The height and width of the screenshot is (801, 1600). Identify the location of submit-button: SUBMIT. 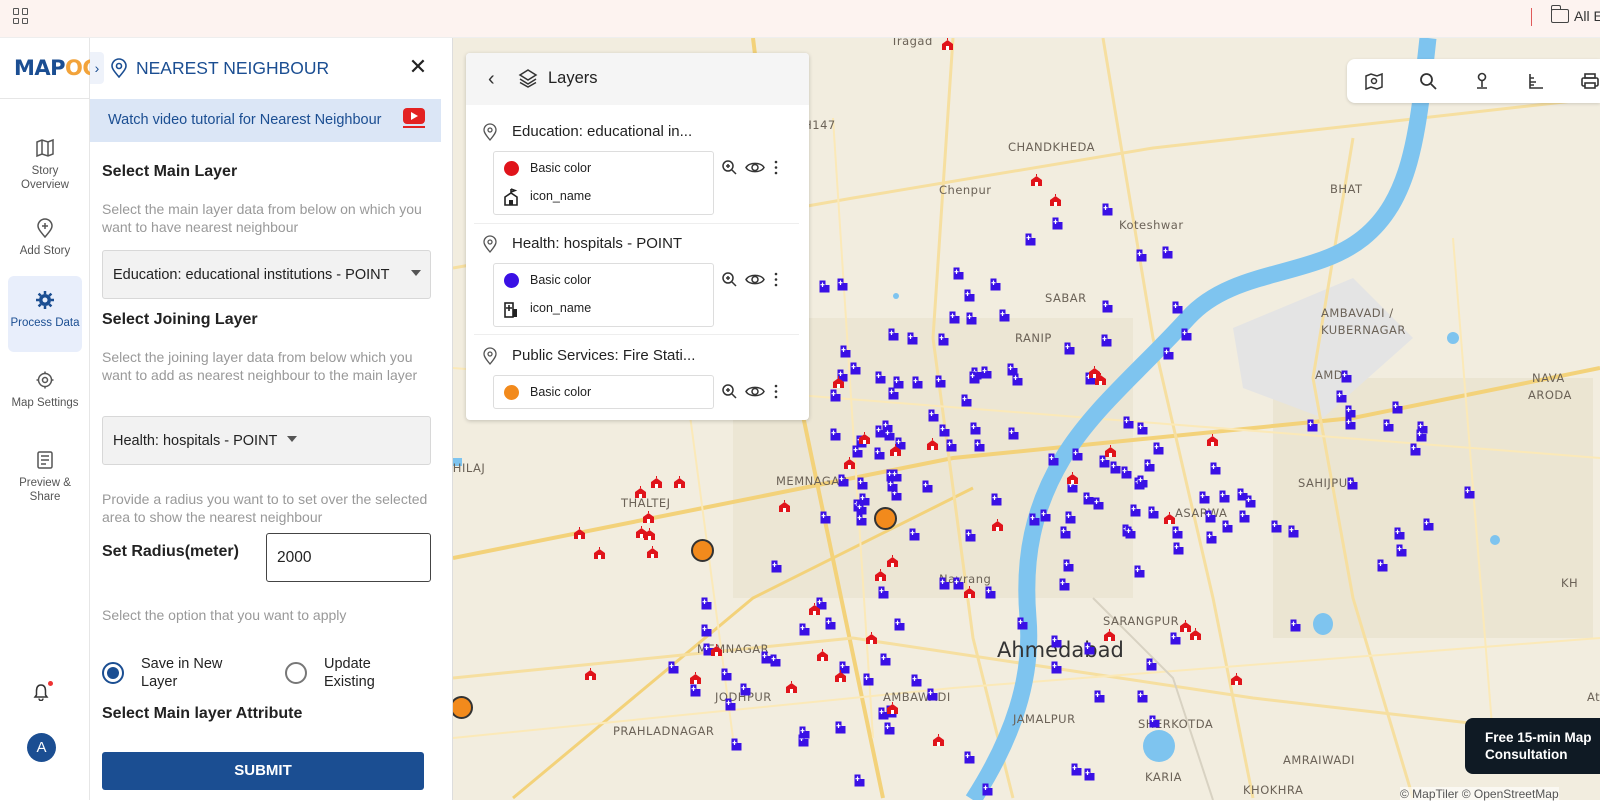
(263, 771).